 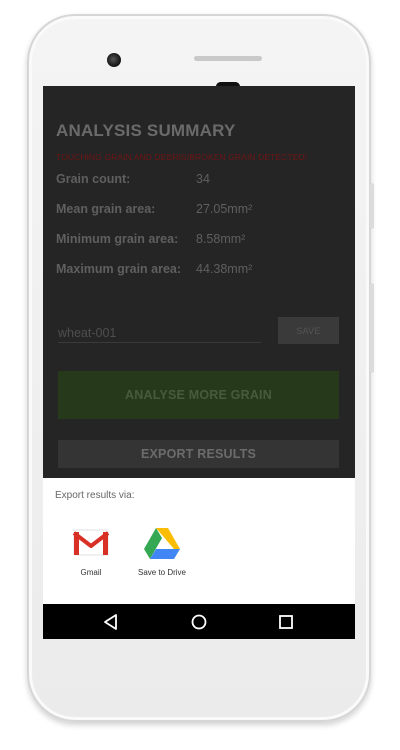 I want to click on share-sheet-title: Export results via:, so click(x=95, y=495).